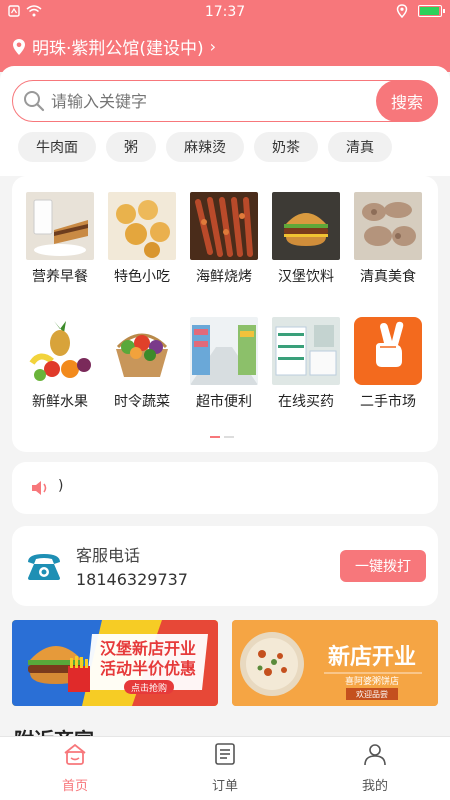 The height and width of the screenshot is (800, 450). What do you see at coordinates (61, 486) in the screenshot?
I see `notice-text: )` at bounding box center [61, 486].